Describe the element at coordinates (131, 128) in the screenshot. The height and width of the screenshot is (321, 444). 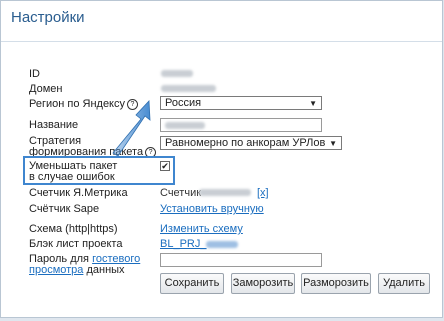
I see `annotation-arrow-icon` at that location.